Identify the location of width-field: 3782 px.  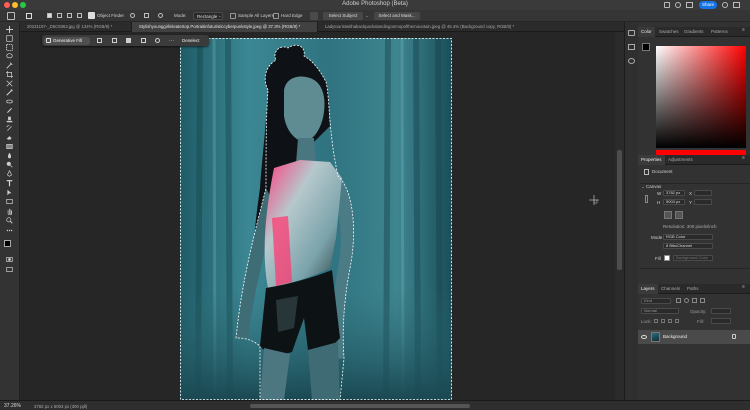
(674, 193).